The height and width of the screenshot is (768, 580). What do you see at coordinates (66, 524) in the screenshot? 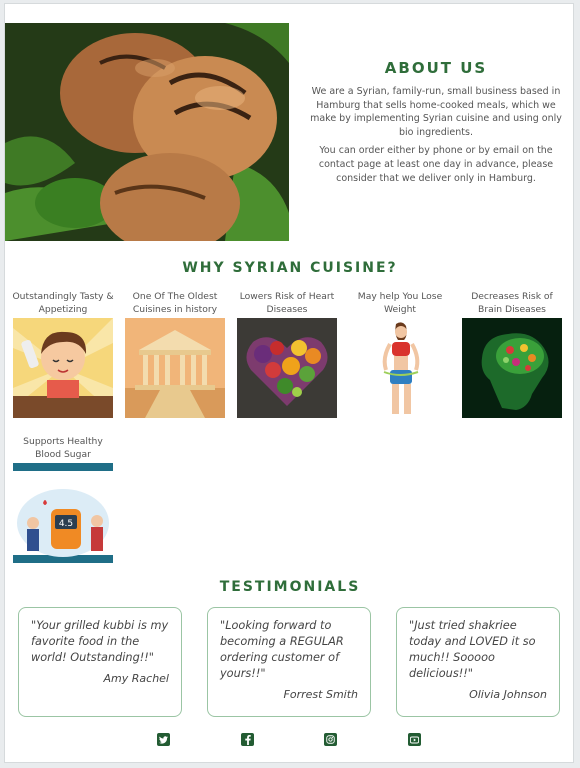
I see `svg-text: 4.5` at bounding box center [66, 524].